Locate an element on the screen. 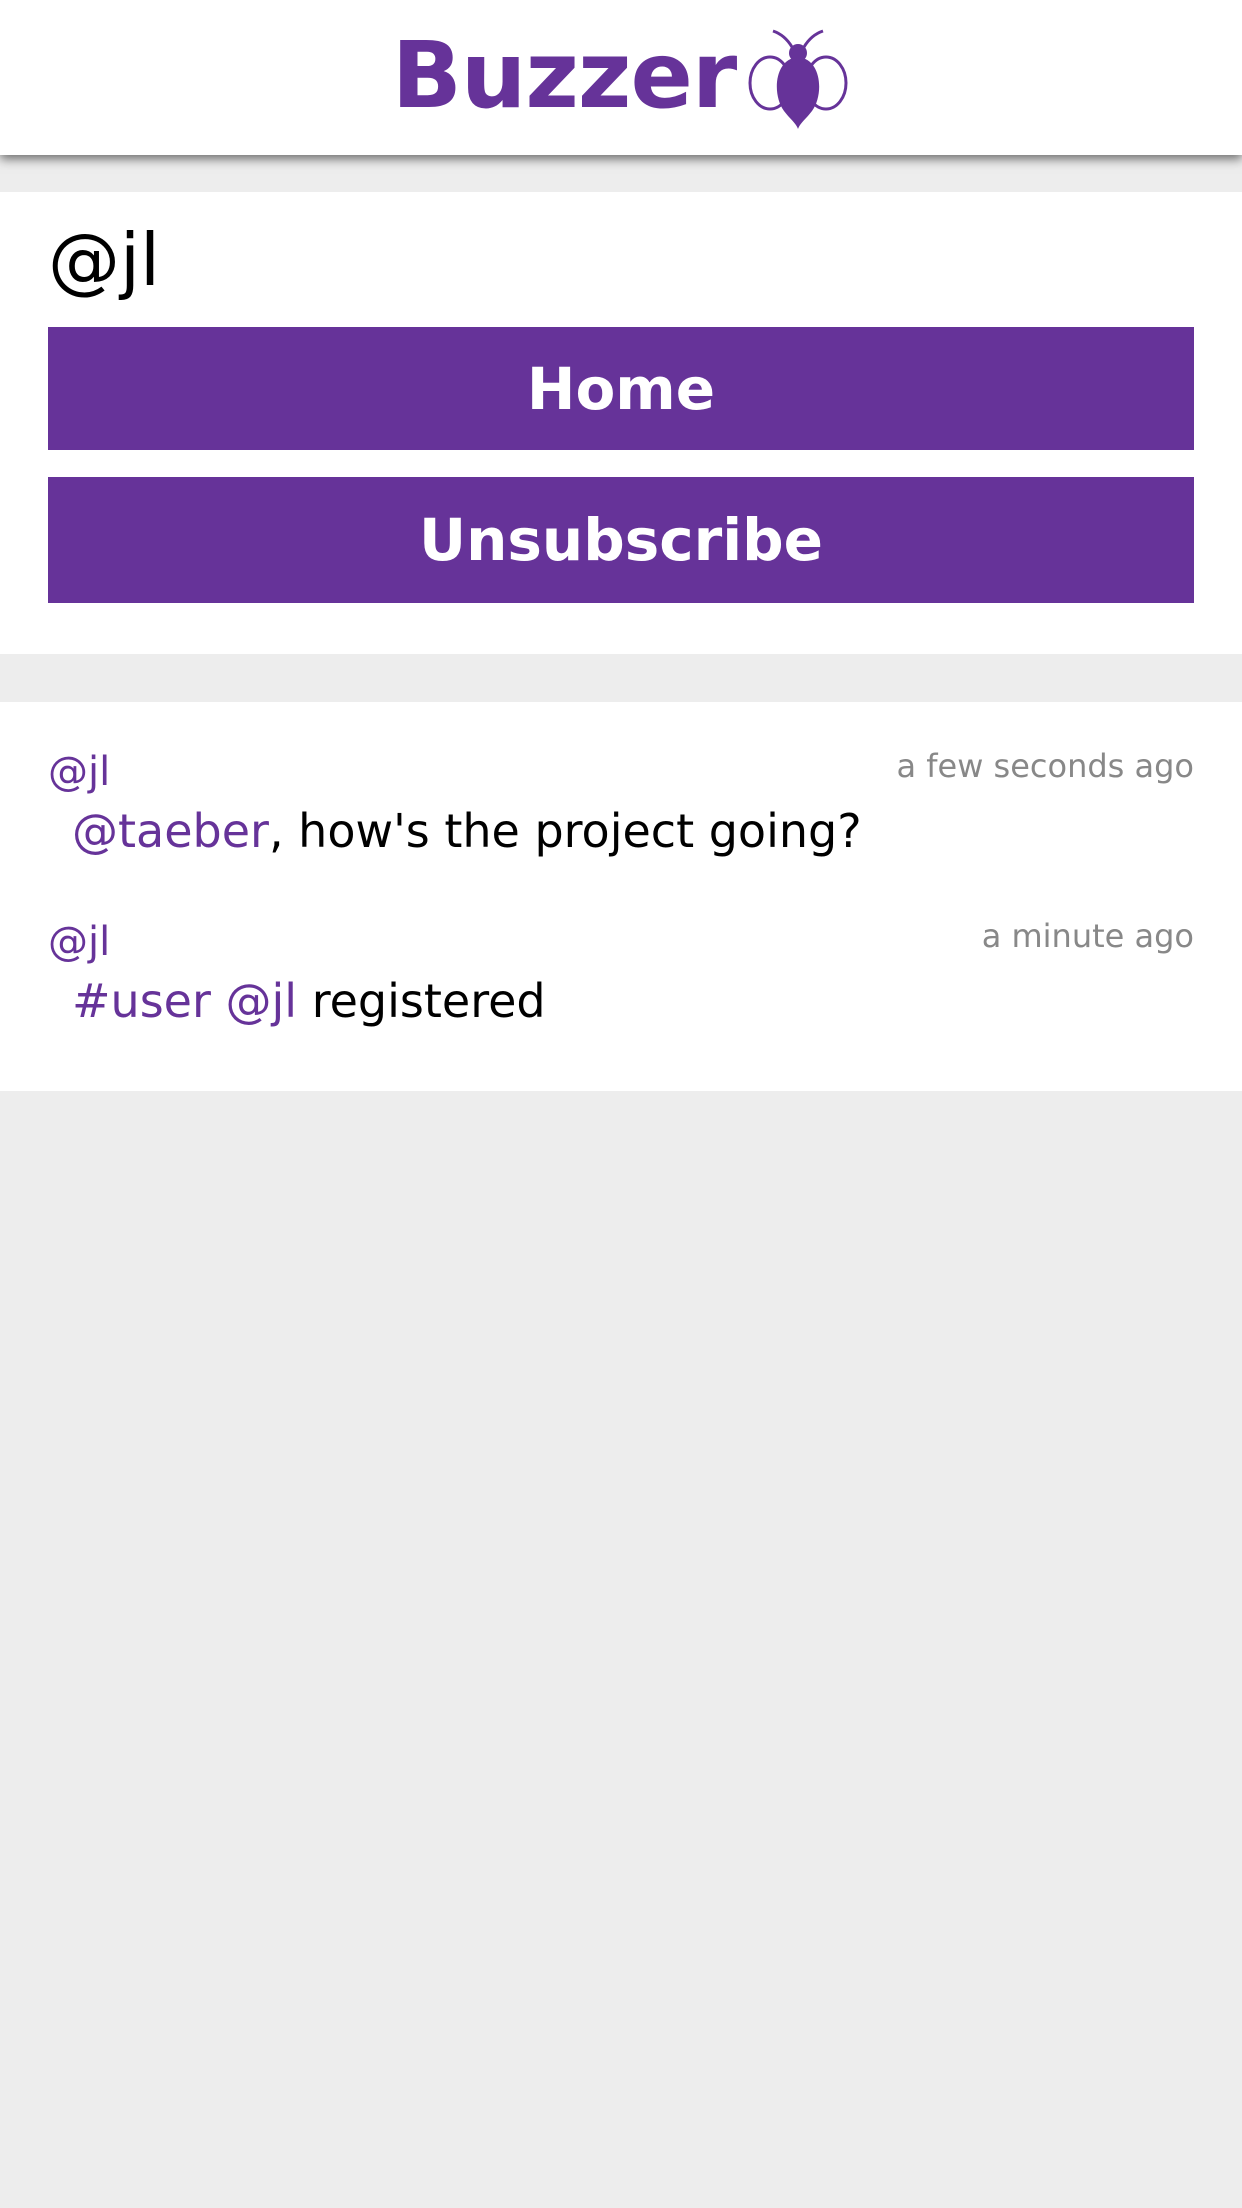 Image resolution: width=1242 pixels, height=2208 pixels. bee-icon is located at coordinates (798, 77).